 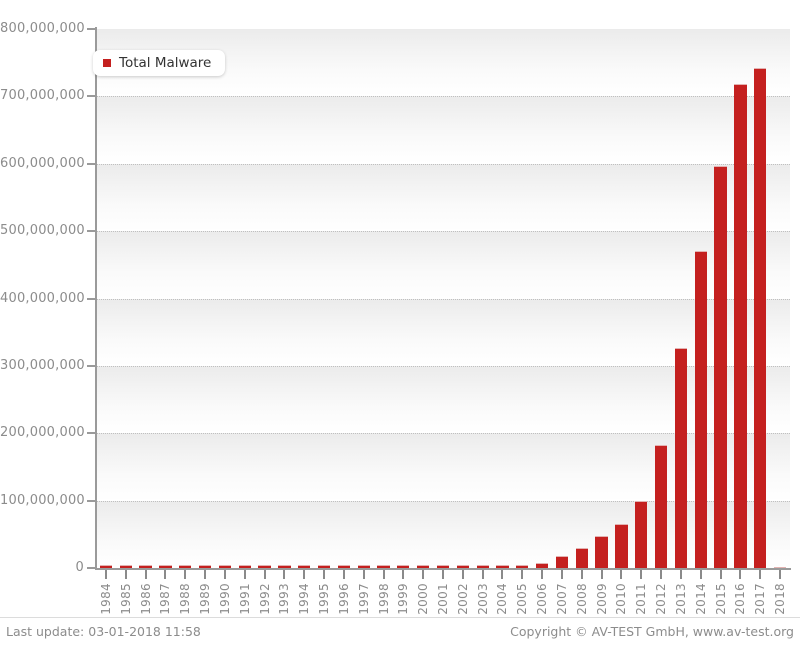 I want to click on x-tick-label: 1998, so click(x=383, y=599).